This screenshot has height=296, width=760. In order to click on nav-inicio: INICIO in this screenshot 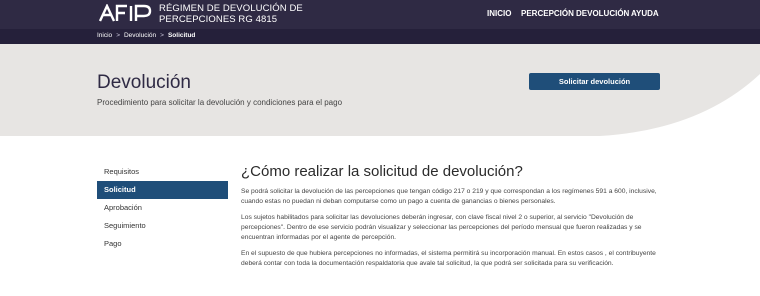, I will do `click(499, 13)`.